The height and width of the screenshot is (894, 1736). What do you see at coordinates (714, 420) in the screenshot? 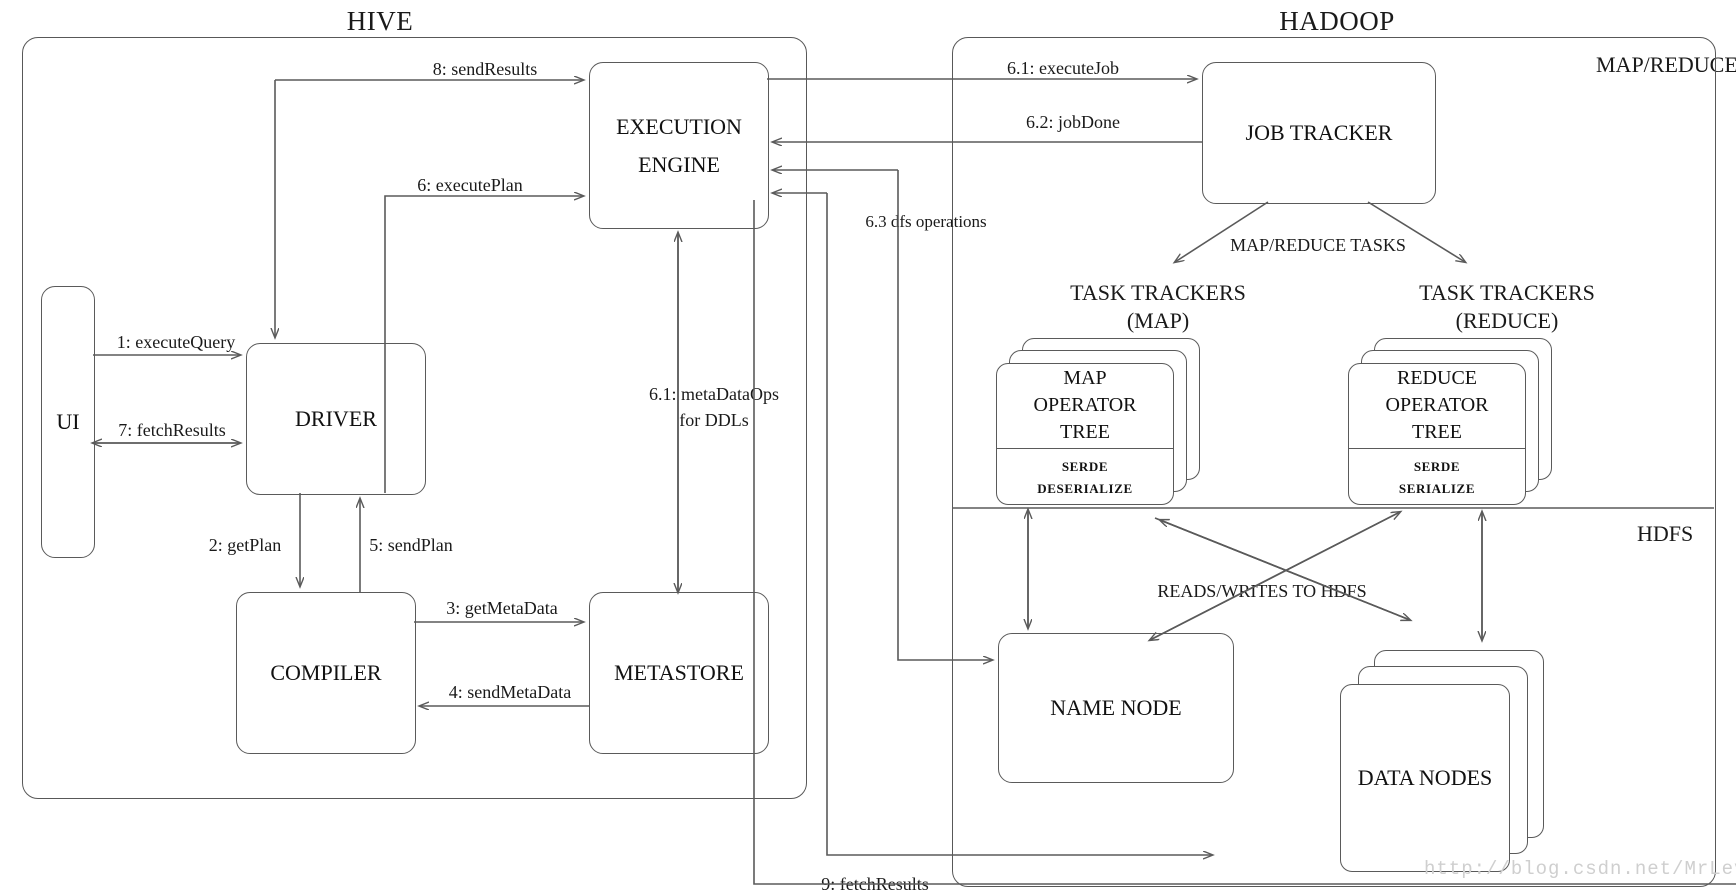
I see `flow-label-61-metadataops-2: for DDLs` at bounding box center [714, 420].